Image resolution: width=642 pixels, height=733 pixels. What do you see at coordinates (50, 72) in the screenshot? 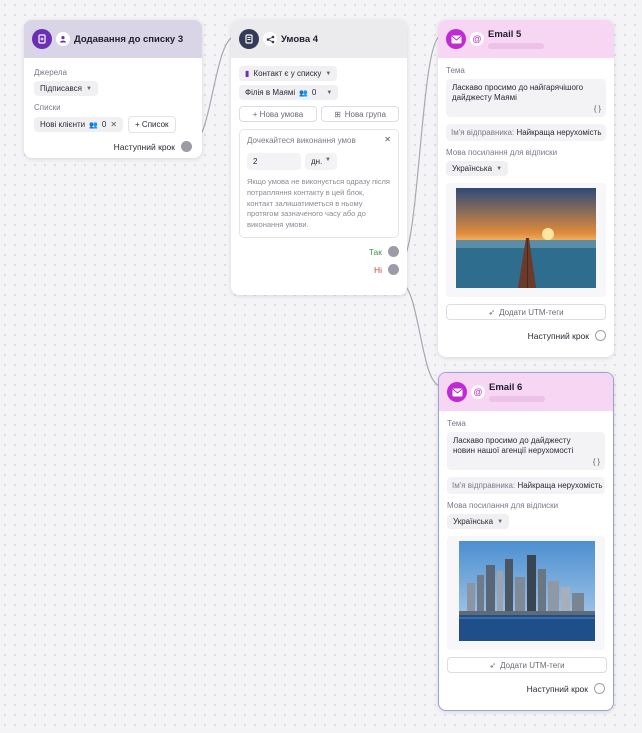
I see `sources-label: Джерела` at bounding box center [50, 72].